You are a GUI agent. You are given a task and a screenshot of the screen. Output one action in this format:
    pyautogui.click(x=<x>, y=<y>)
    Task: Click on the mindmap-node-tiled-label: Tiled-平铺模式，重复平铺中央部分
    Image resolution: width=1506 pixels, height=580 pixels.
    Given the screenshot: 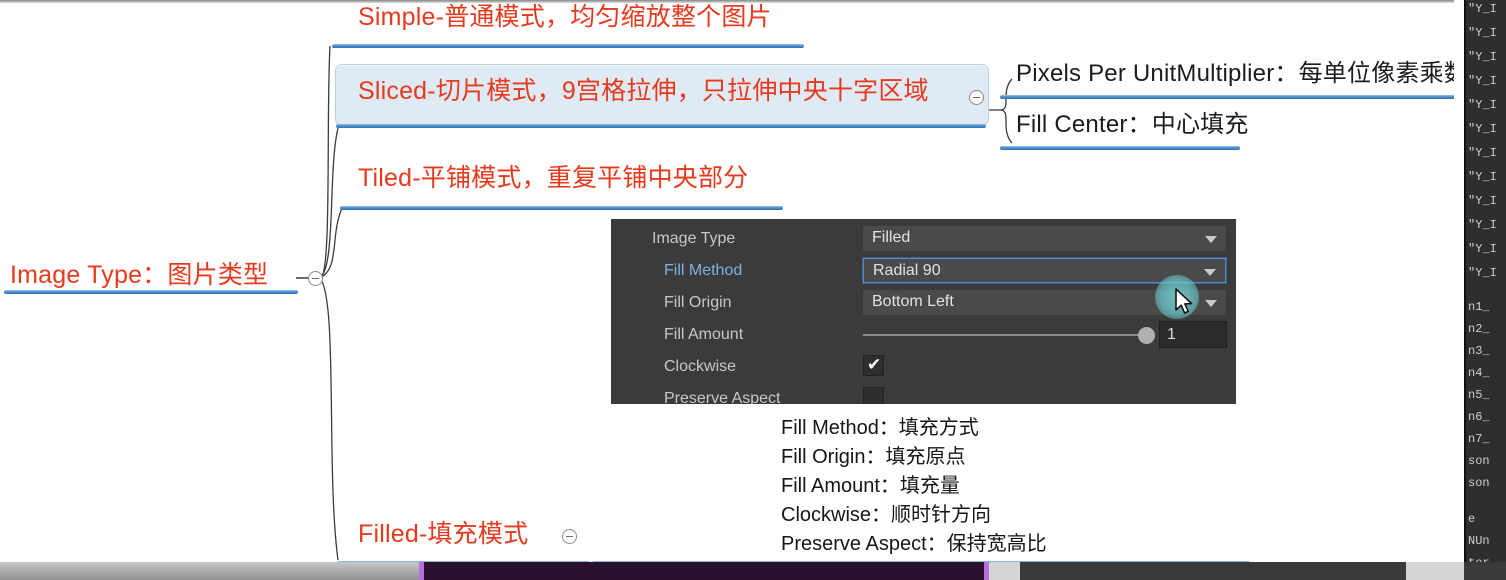 What is the action you would take?
    pyautogui.click(x=553, y=178)
    